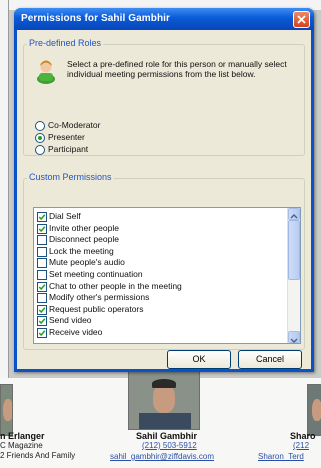 This screenshot has width=321, height=468. Describe the element at coordinates (115, 285) in the screenshot. I see `permission-label: Chat to other people in the meeting` at that location.